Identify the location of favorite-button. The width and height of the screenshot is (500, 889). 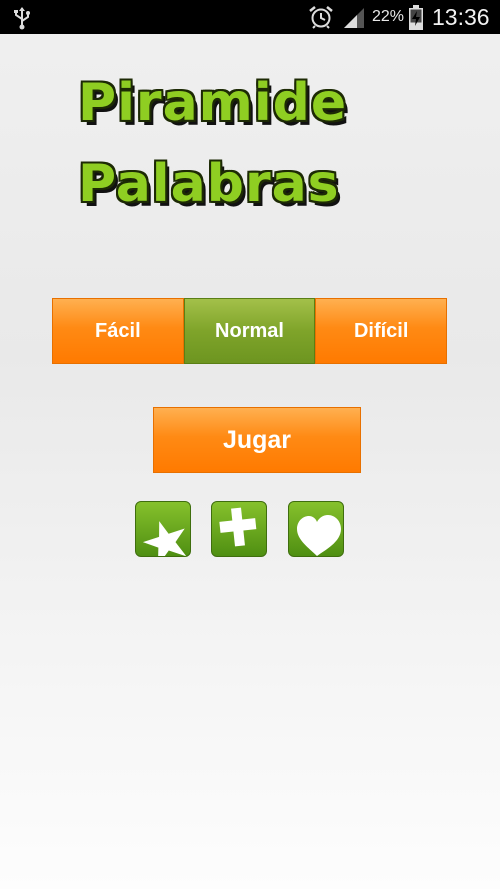
(316, 529).